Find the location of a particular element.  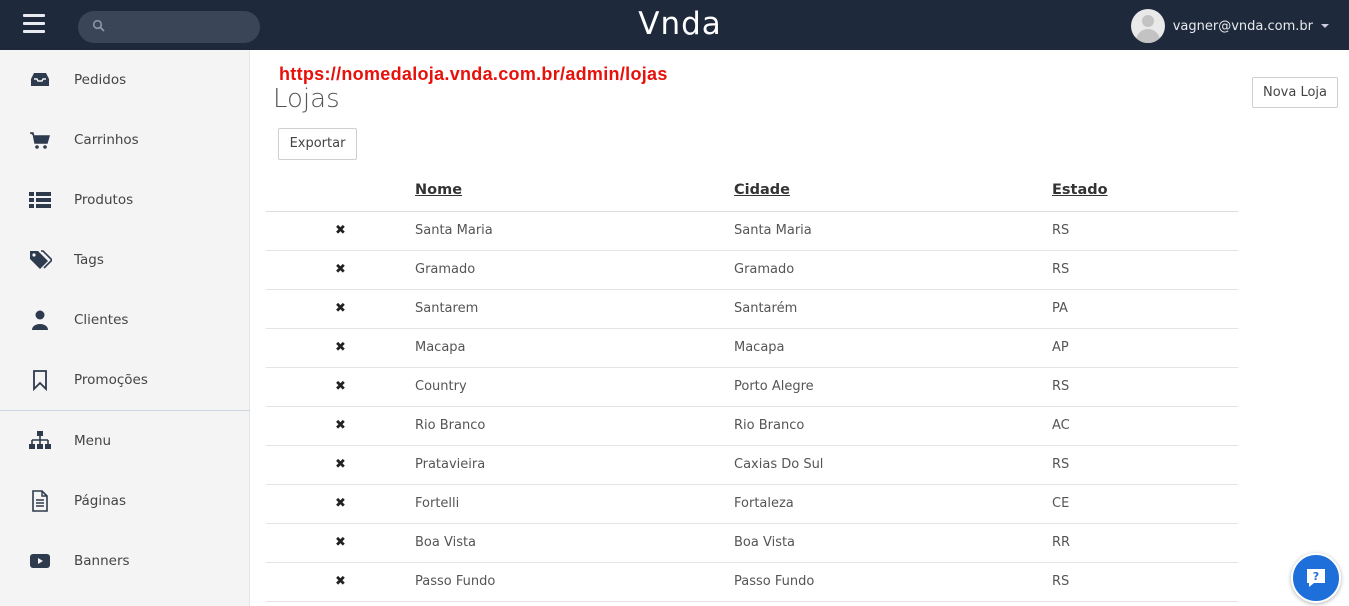

cart-icon is located at coordinates (40, 140).